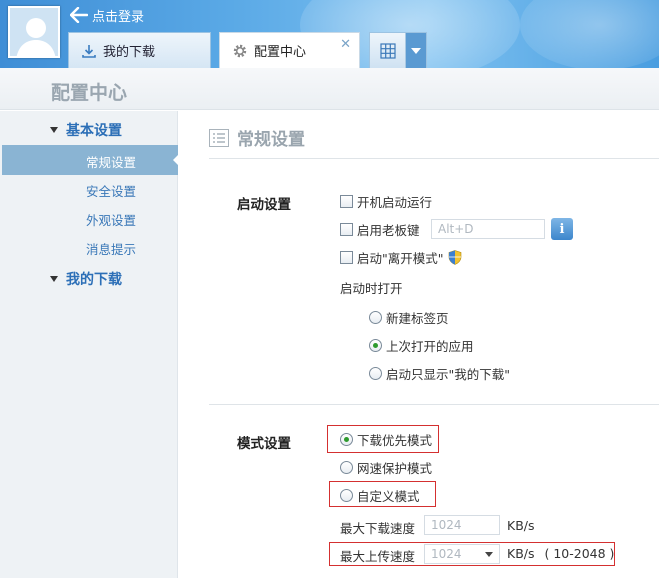 This screenshot has height=578, width=659. What do you see at coordinates (430, 346) in the screenshot?
I see `radio-label: 上次打开的应用` at bounding box center [430, 346].